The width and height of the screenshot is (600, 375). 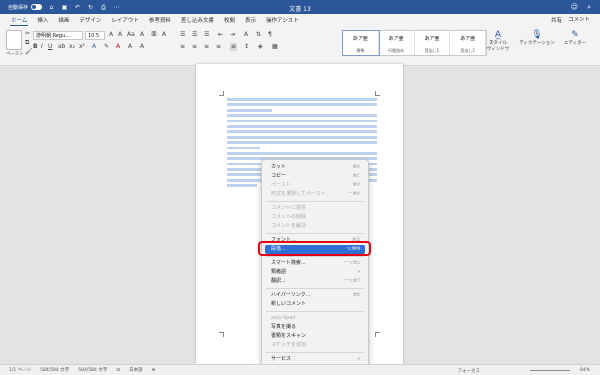 I want to click on home-icon: ⌂, so click(x=51, y=7).